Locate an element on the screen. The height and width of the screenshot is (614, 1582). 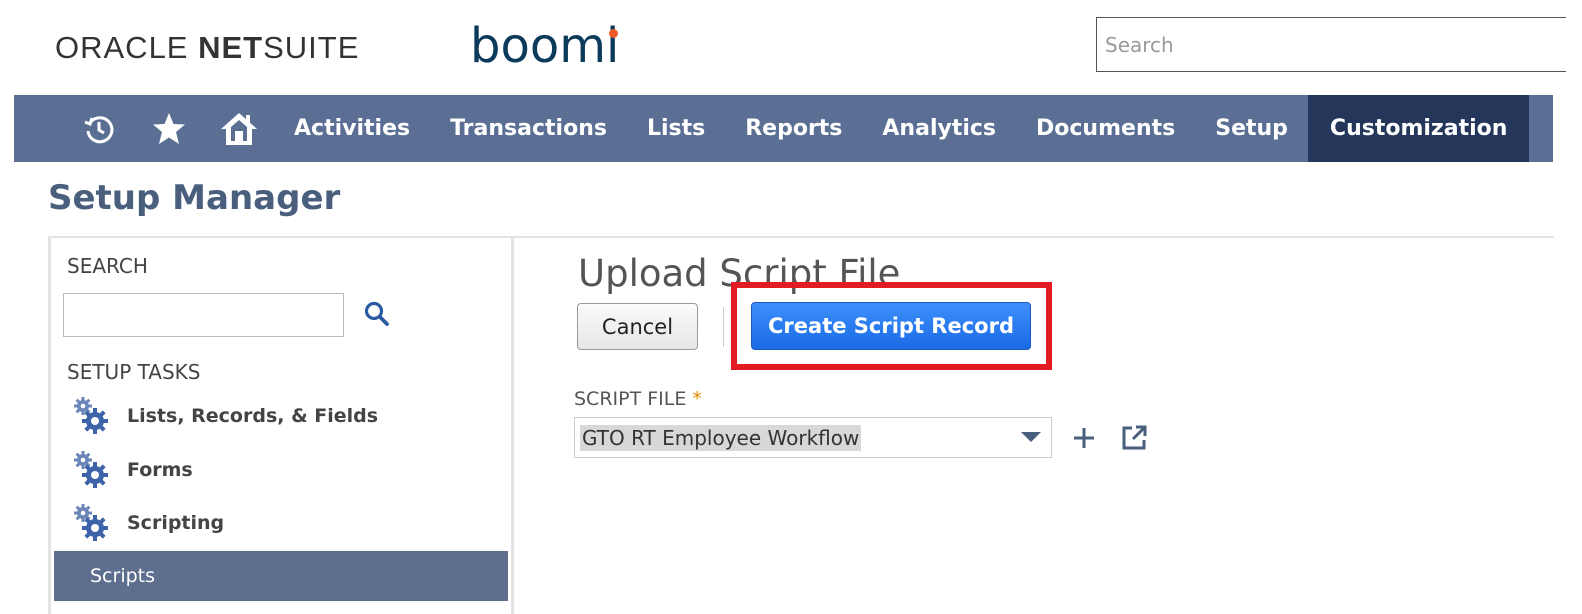
nav-activities: Activities is located at coordinates (352, 128).